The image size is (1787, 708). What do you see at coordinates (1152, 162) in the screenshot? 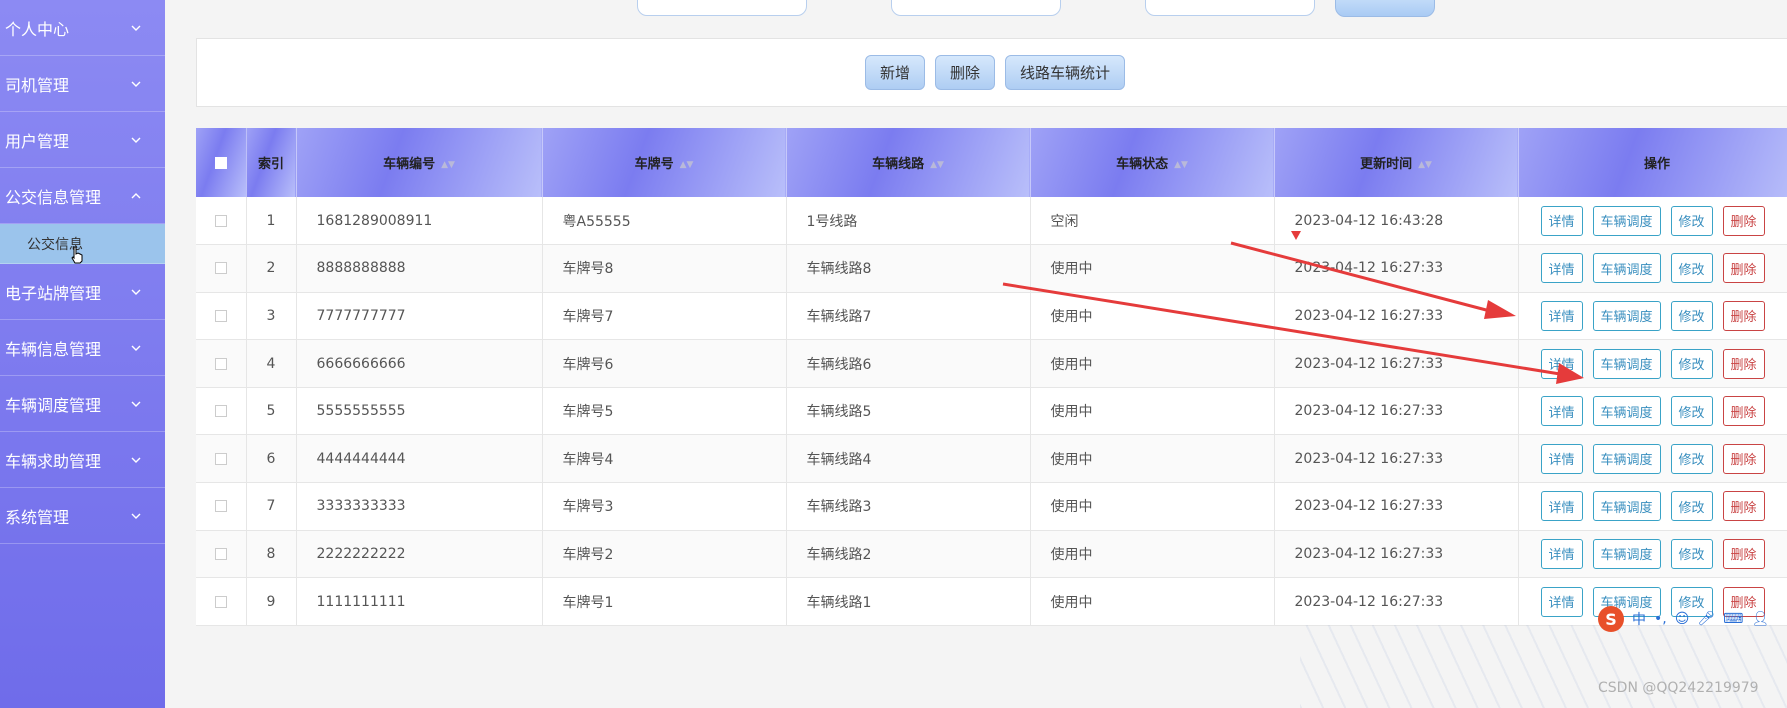
I see `column-header-status: 车辆状态 ▲▼` at bounding box center [1152, 162].